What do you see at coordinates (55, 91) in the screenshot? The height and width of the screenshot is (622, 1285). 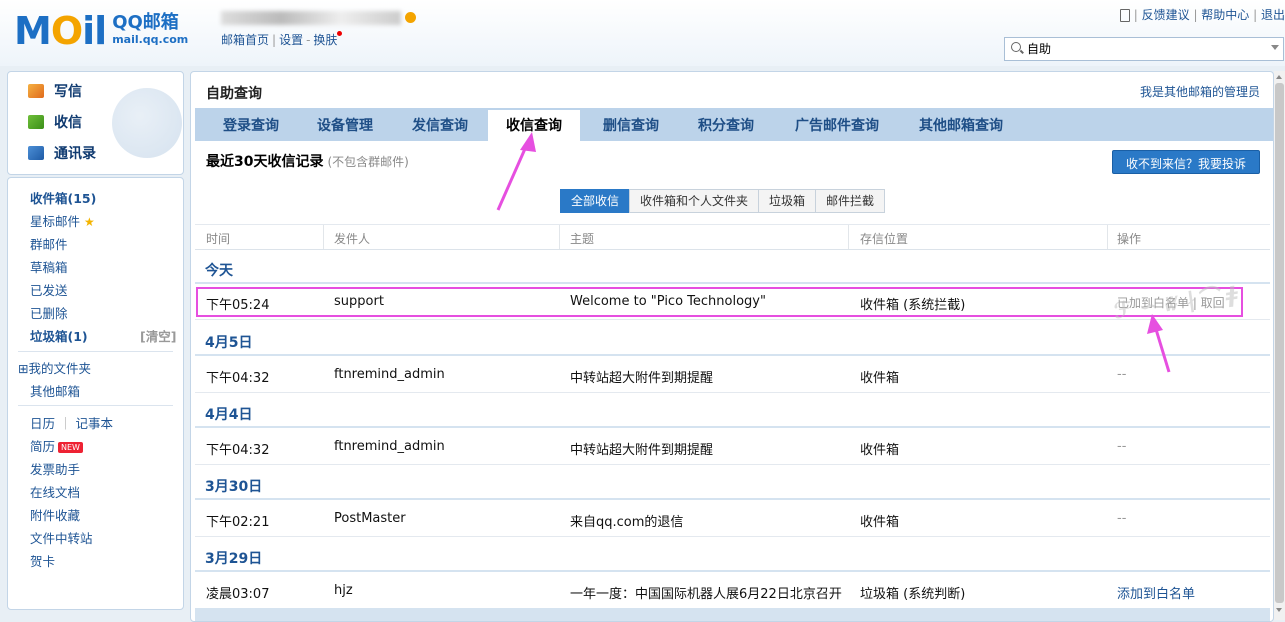 I see `compose-button: 写信` at bounding box center [55, 91].